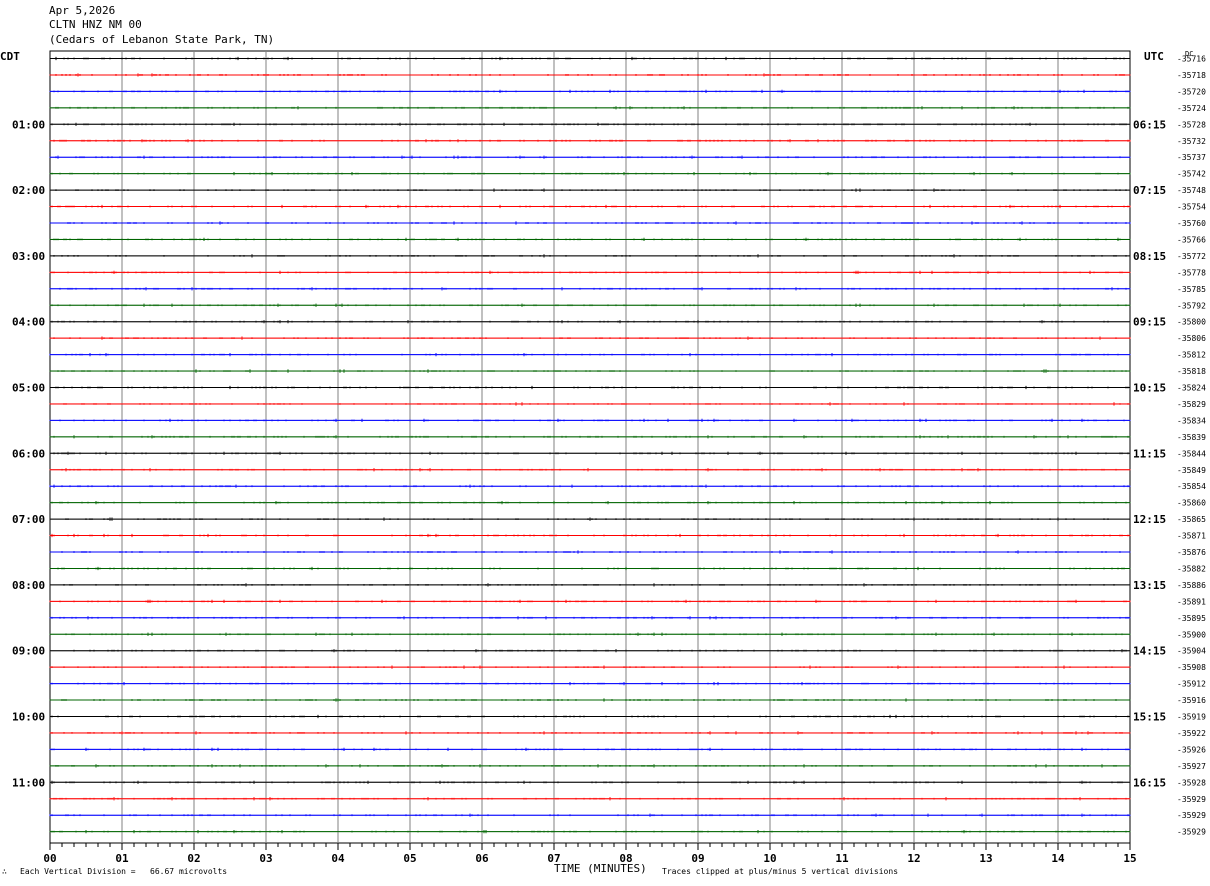  What do you see at coordinates (1191, 684) in the screenshot?
I see `dc-offset-label: -35912` at bounding box center [1191, 684].